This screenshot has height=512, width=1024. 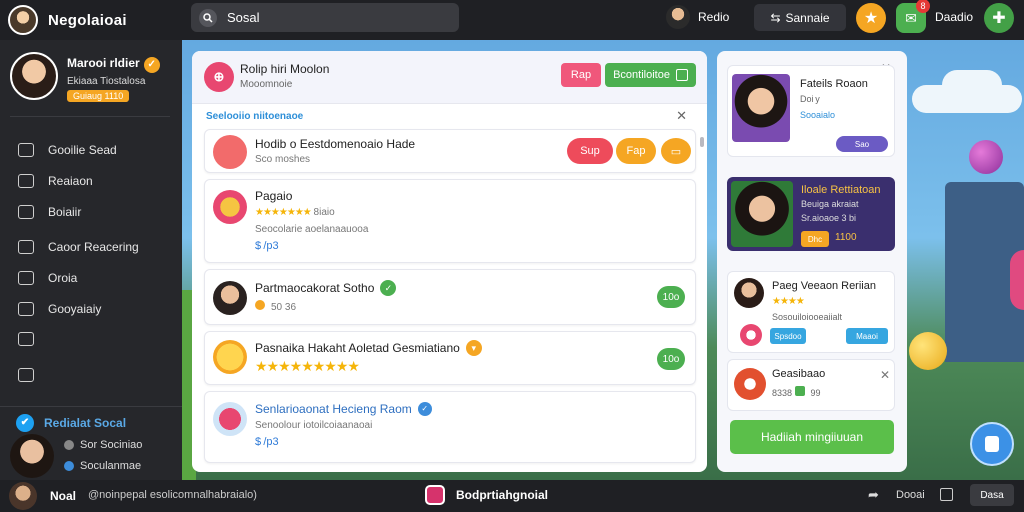 I want to click on mail-icon, so click(x=26, y=339).